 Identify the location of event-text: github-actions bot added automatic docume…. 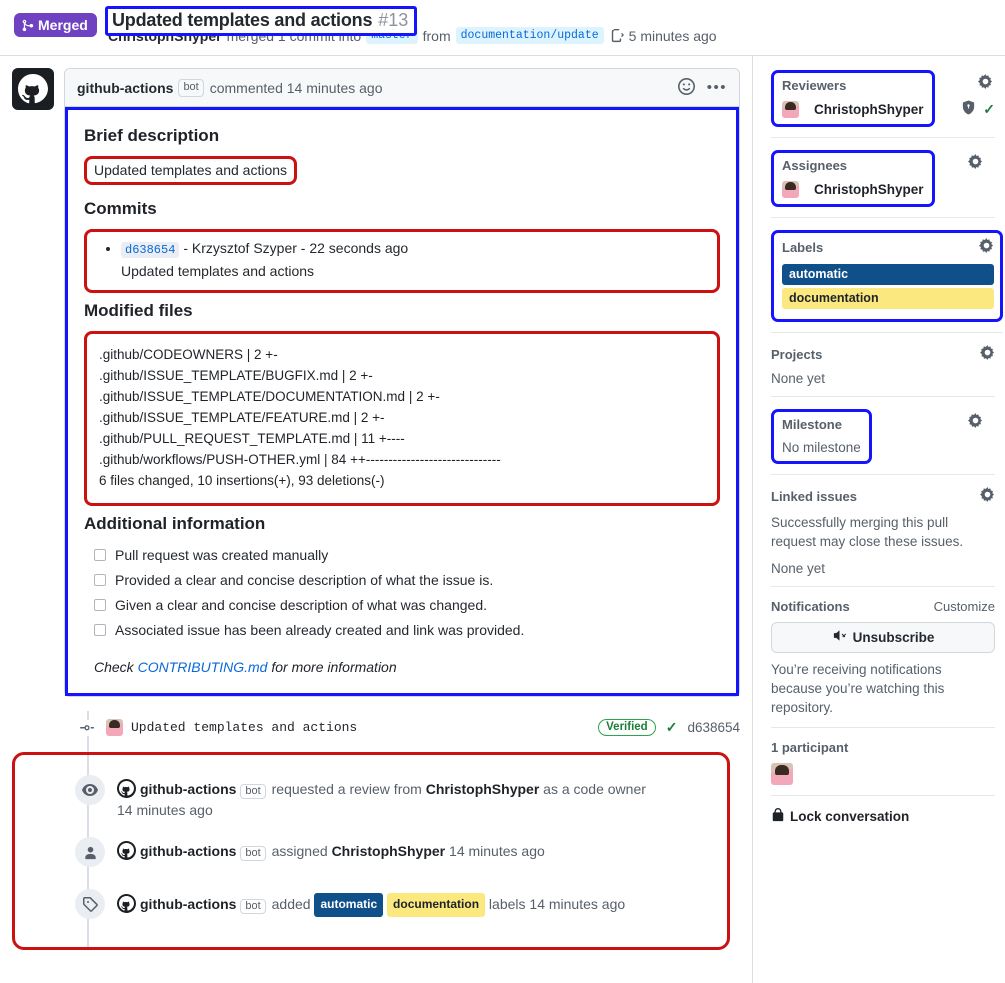
(371, 903).